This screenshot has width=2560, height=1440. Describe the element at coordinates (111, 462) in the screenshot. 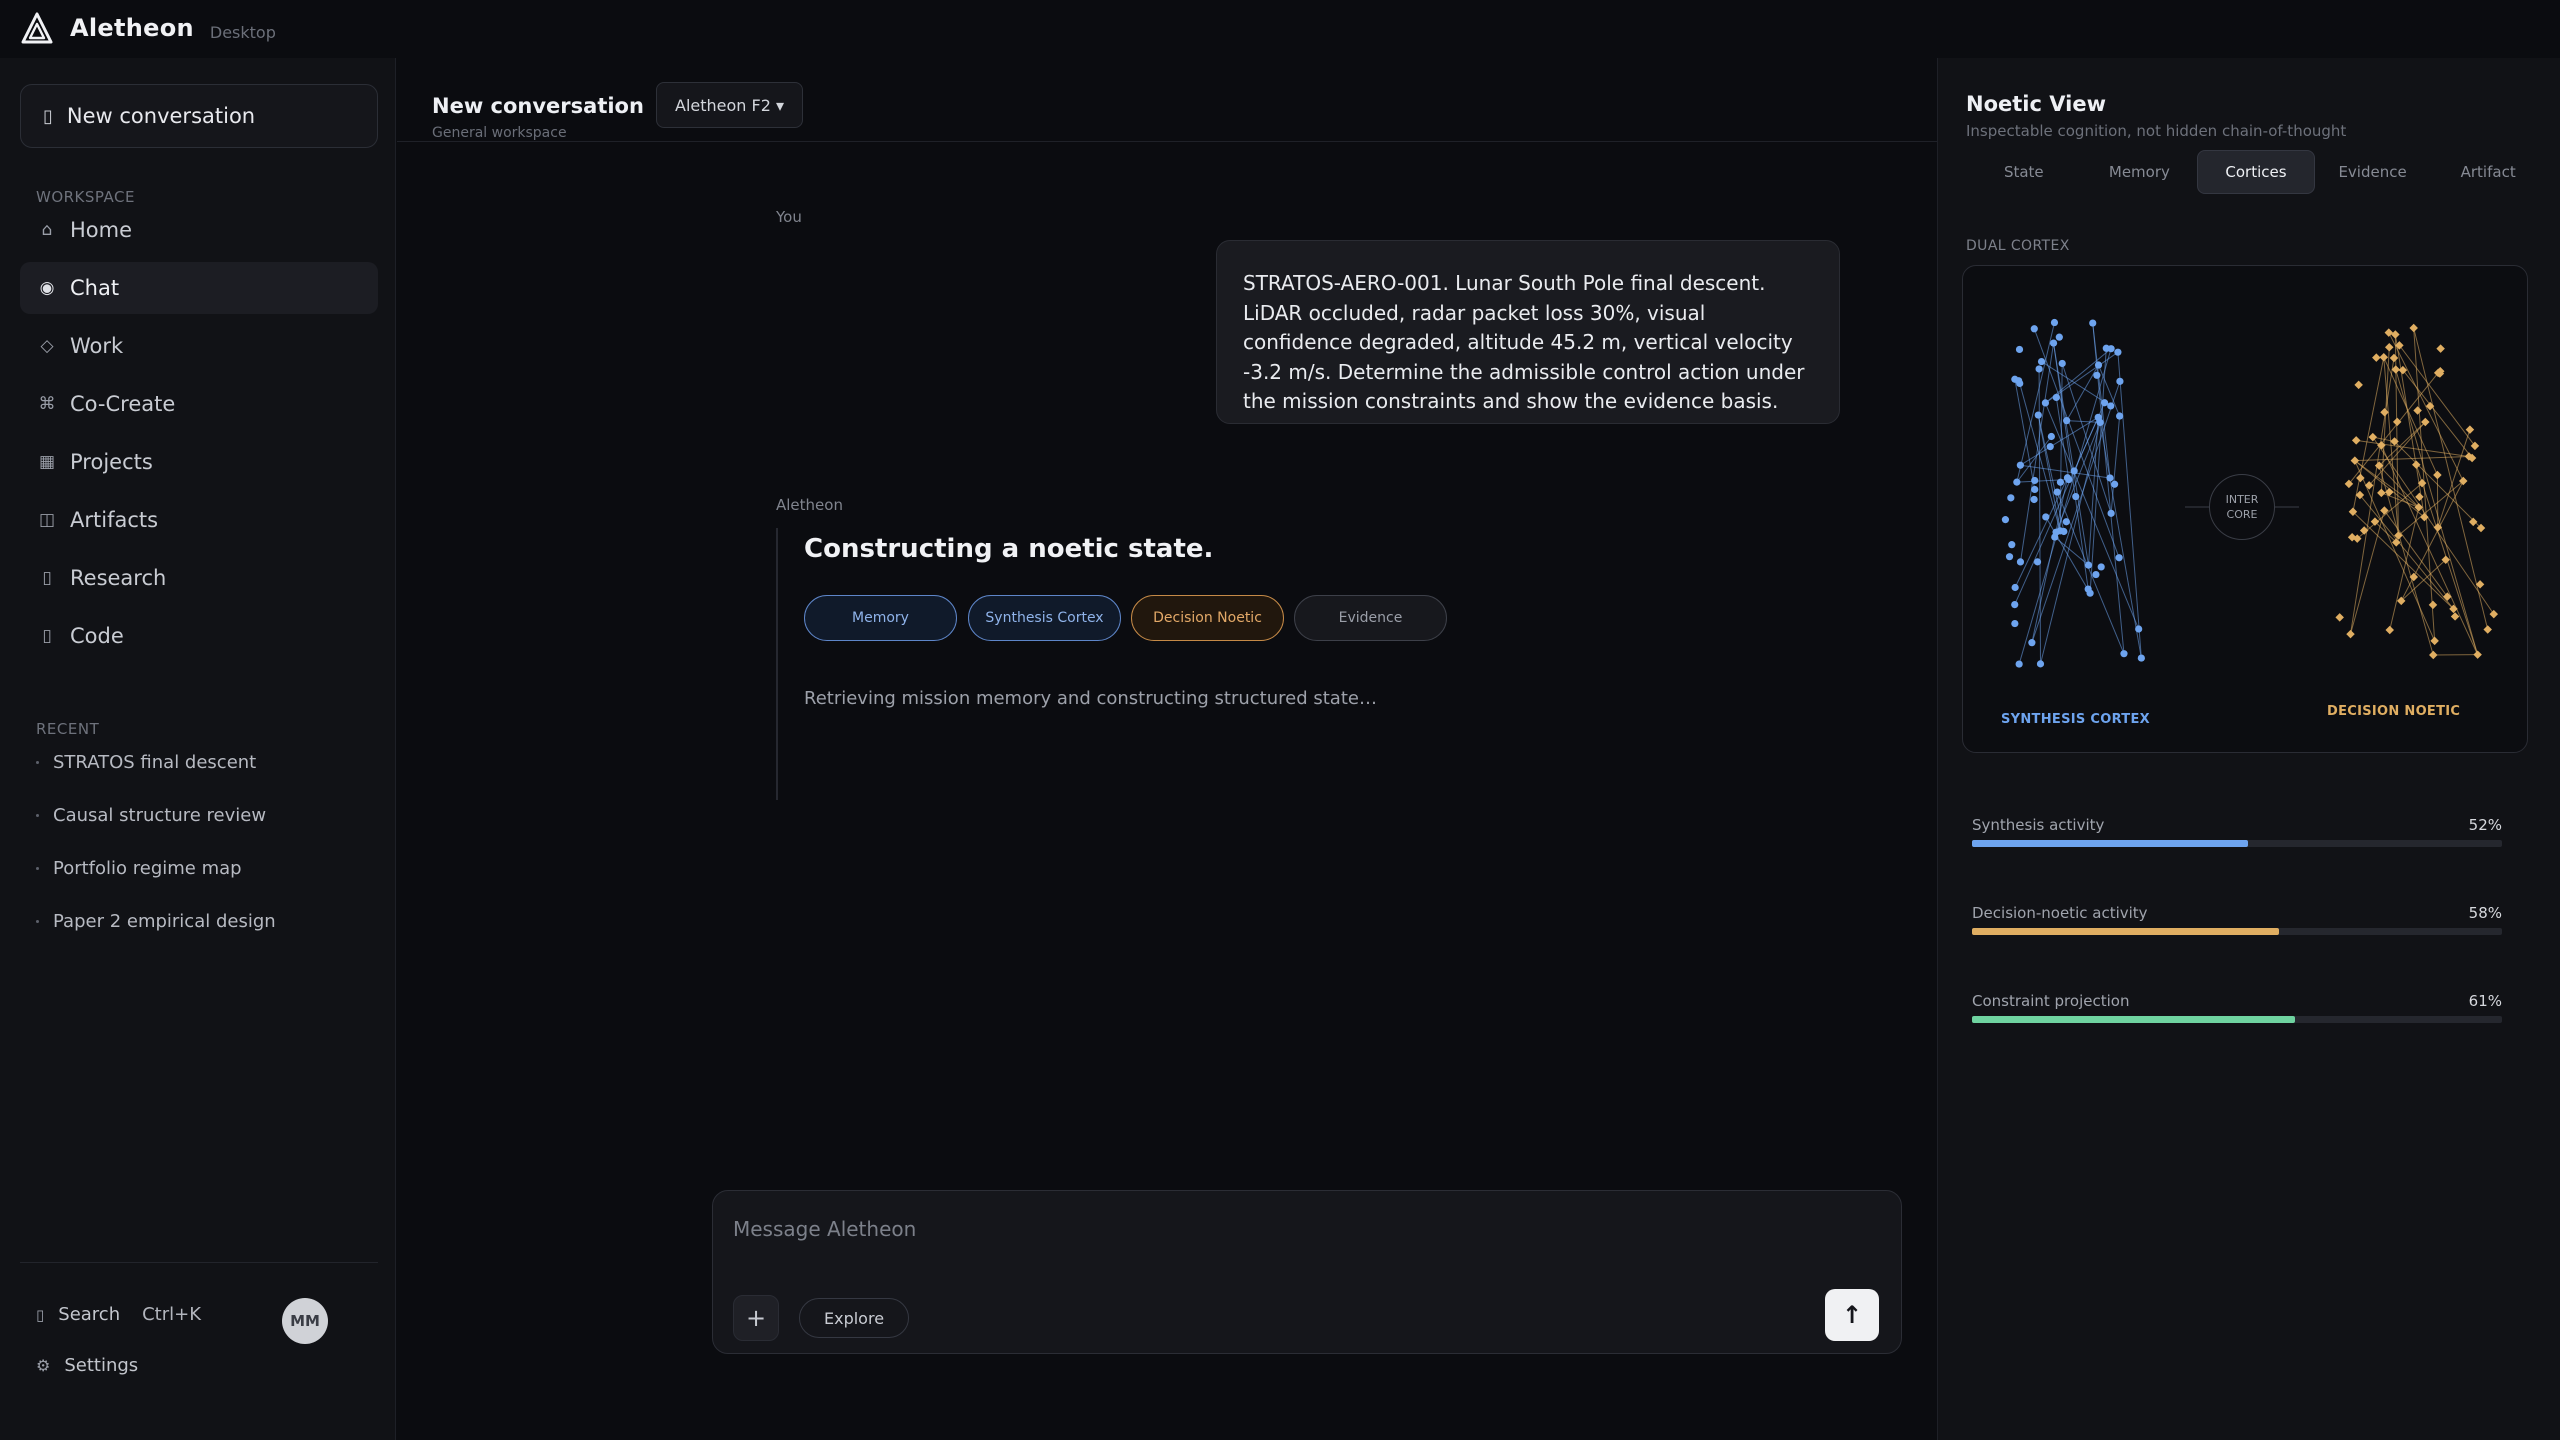

I see `sidebar-item-label: Projects` at that location.